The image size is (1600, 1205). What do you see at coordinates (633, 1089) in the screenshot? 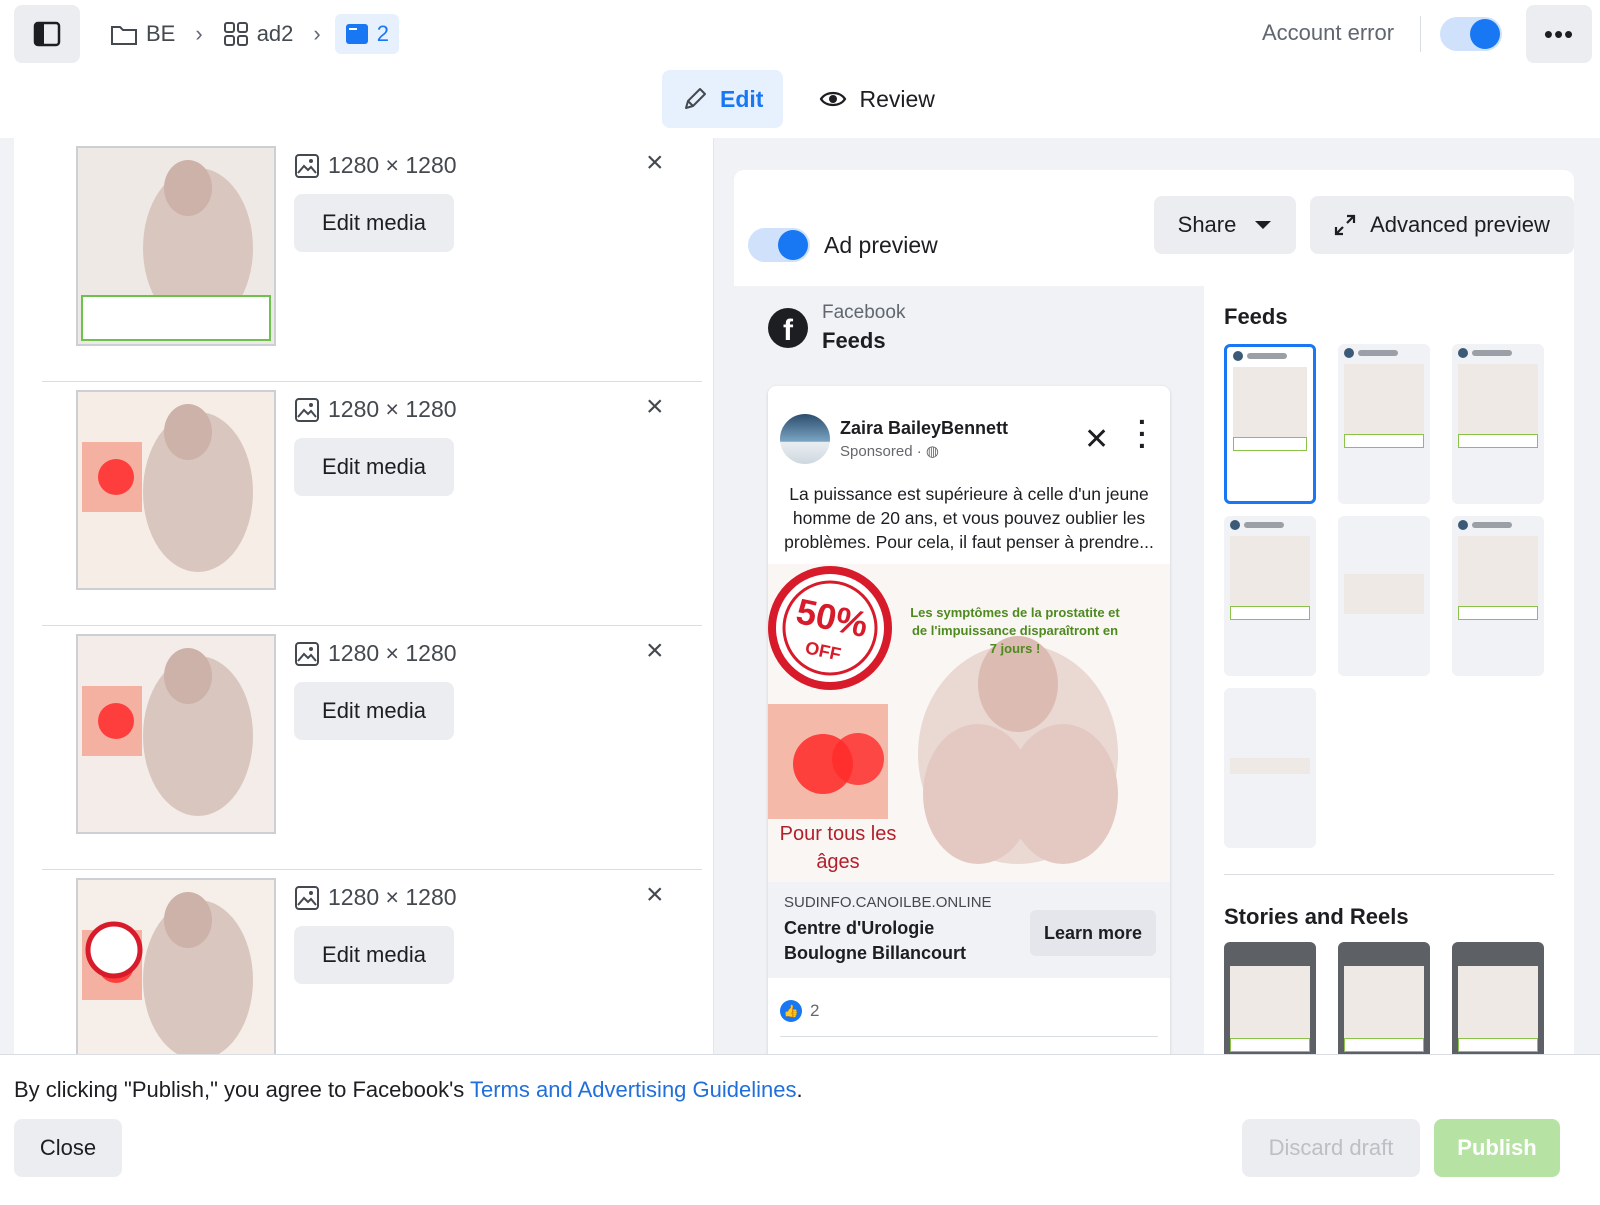
I see `terms-link: Terms and Advertising Guidelines` at bounding box center [633, 1089].